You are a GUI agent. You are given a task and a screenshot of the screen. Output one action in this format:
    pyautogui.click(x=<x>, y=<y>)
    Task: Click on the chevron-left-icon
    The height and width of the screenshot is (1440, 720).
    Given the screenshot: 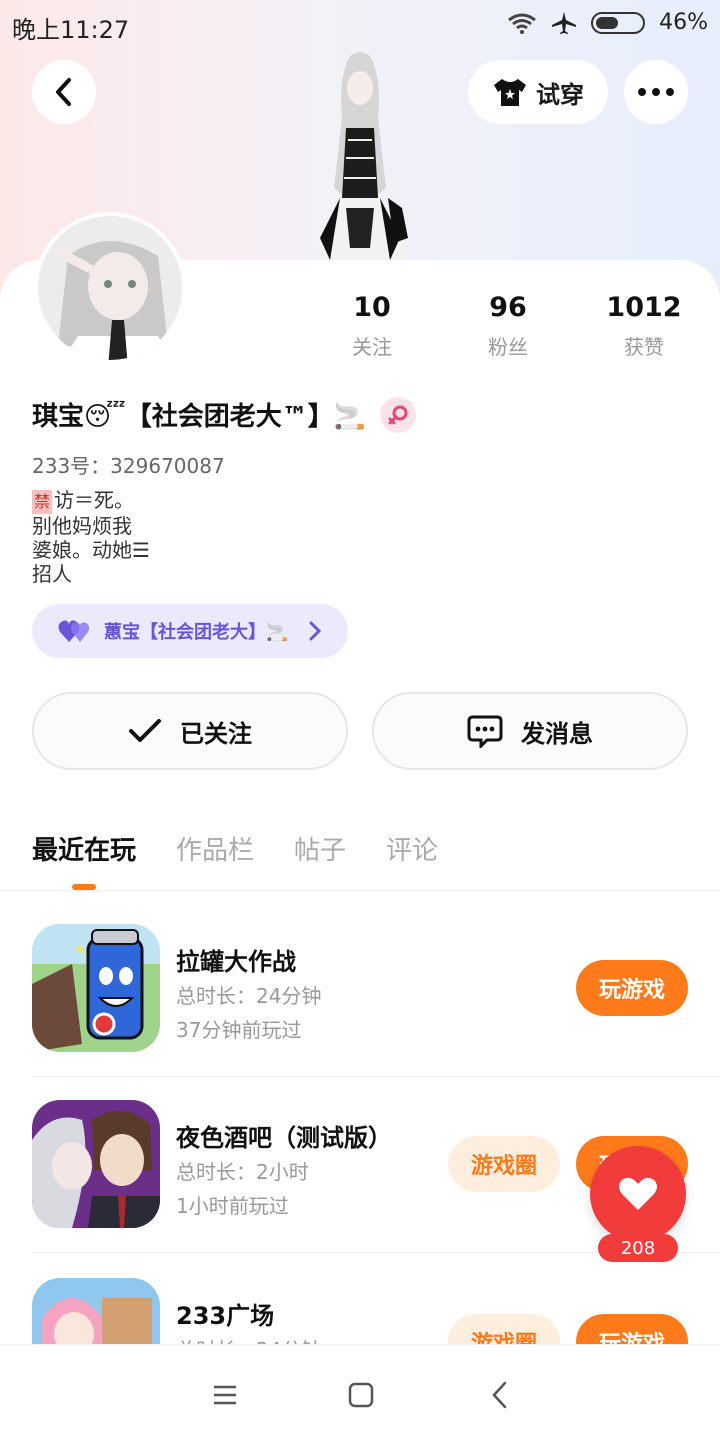 What is the action you would take?
    pyautogui.click(x=63, y=92)
    